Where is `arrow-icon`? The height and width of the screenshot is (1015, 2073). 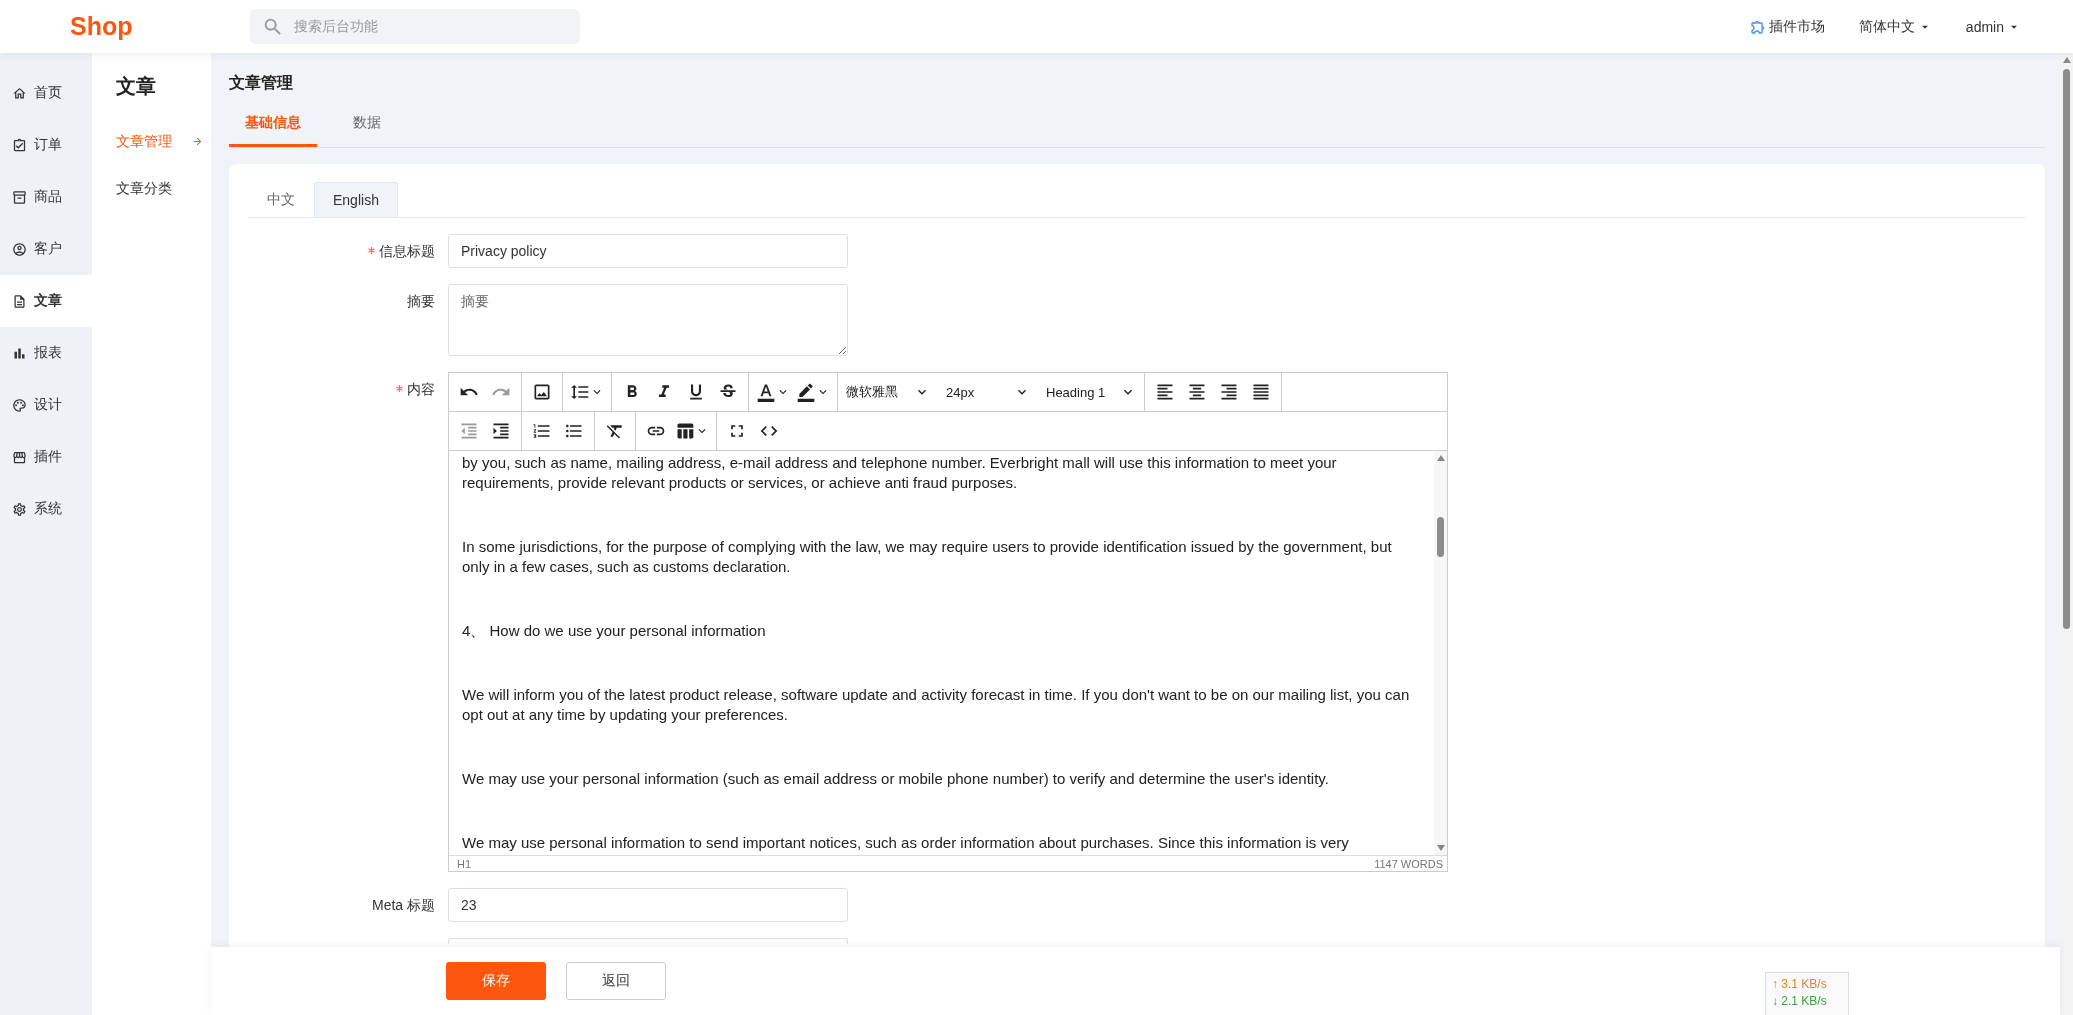 arrow-icon is located at coordinates (197, 141).